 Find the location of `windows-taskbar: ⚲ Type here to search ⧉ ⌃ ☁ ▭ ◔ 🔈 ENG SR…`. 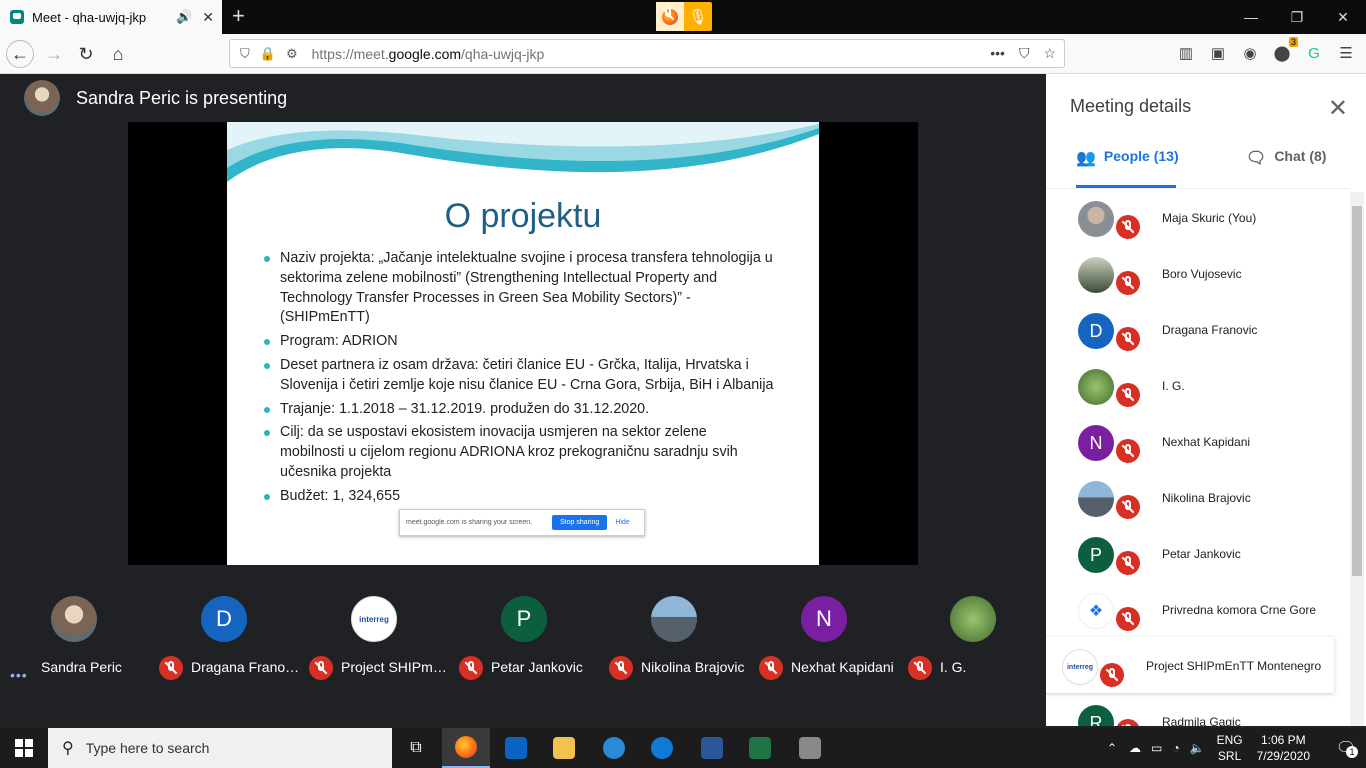

windows-taskbar: ⚲ Type here to search ⧉ ⌃ ☁ ▭ ◔ 🔈 ENG SR… is located at coordinates (683, 748).